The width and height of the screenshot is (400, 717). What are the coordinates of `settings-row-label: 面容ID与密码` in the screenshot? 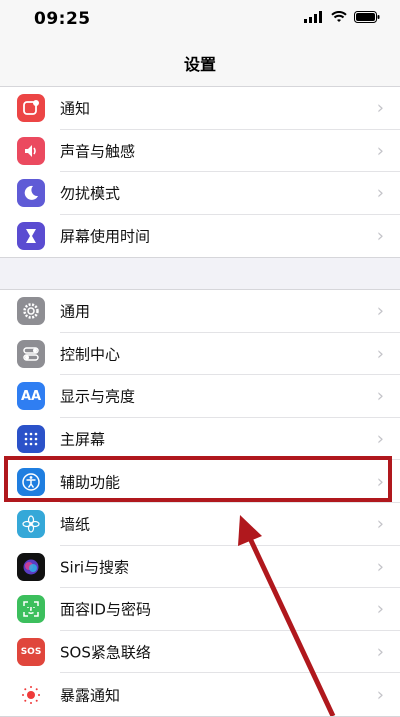 It's located at (105, 609).